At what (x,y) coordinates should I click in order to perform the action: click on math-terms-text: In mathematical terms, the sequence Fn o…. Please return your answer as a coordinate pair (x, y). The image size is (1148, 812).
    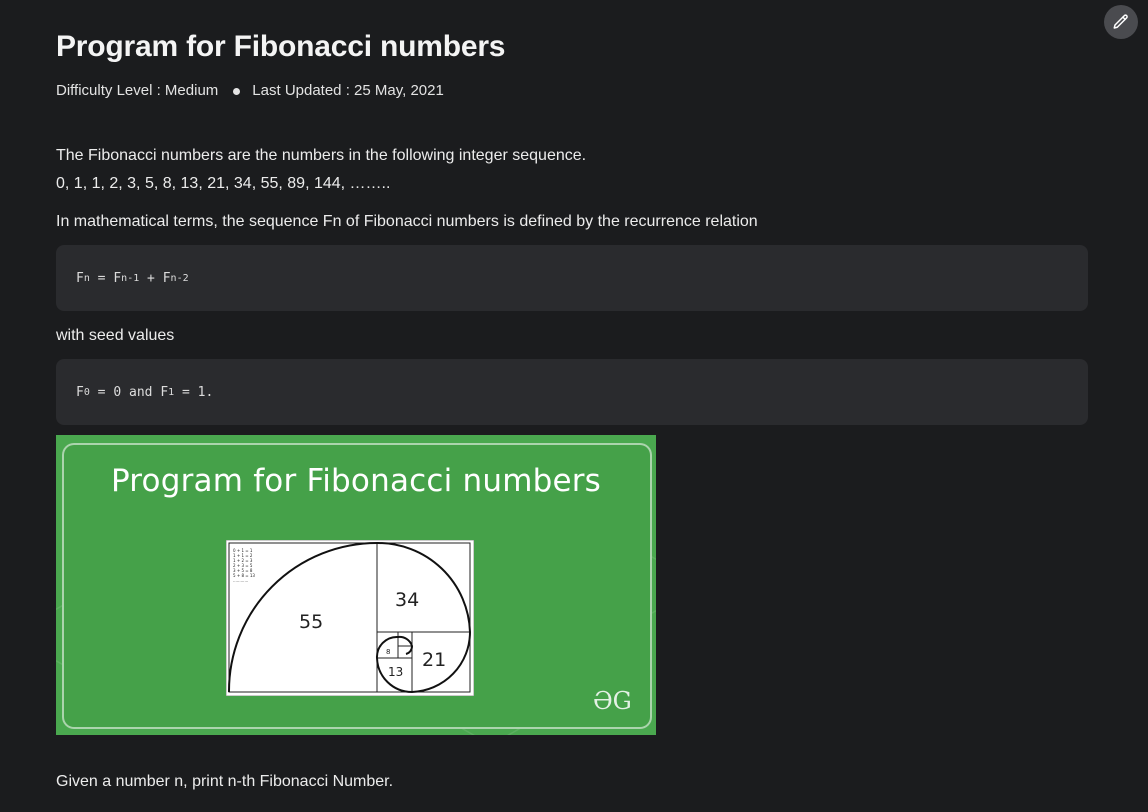
    Looking at the image, I should click on (407, 221).